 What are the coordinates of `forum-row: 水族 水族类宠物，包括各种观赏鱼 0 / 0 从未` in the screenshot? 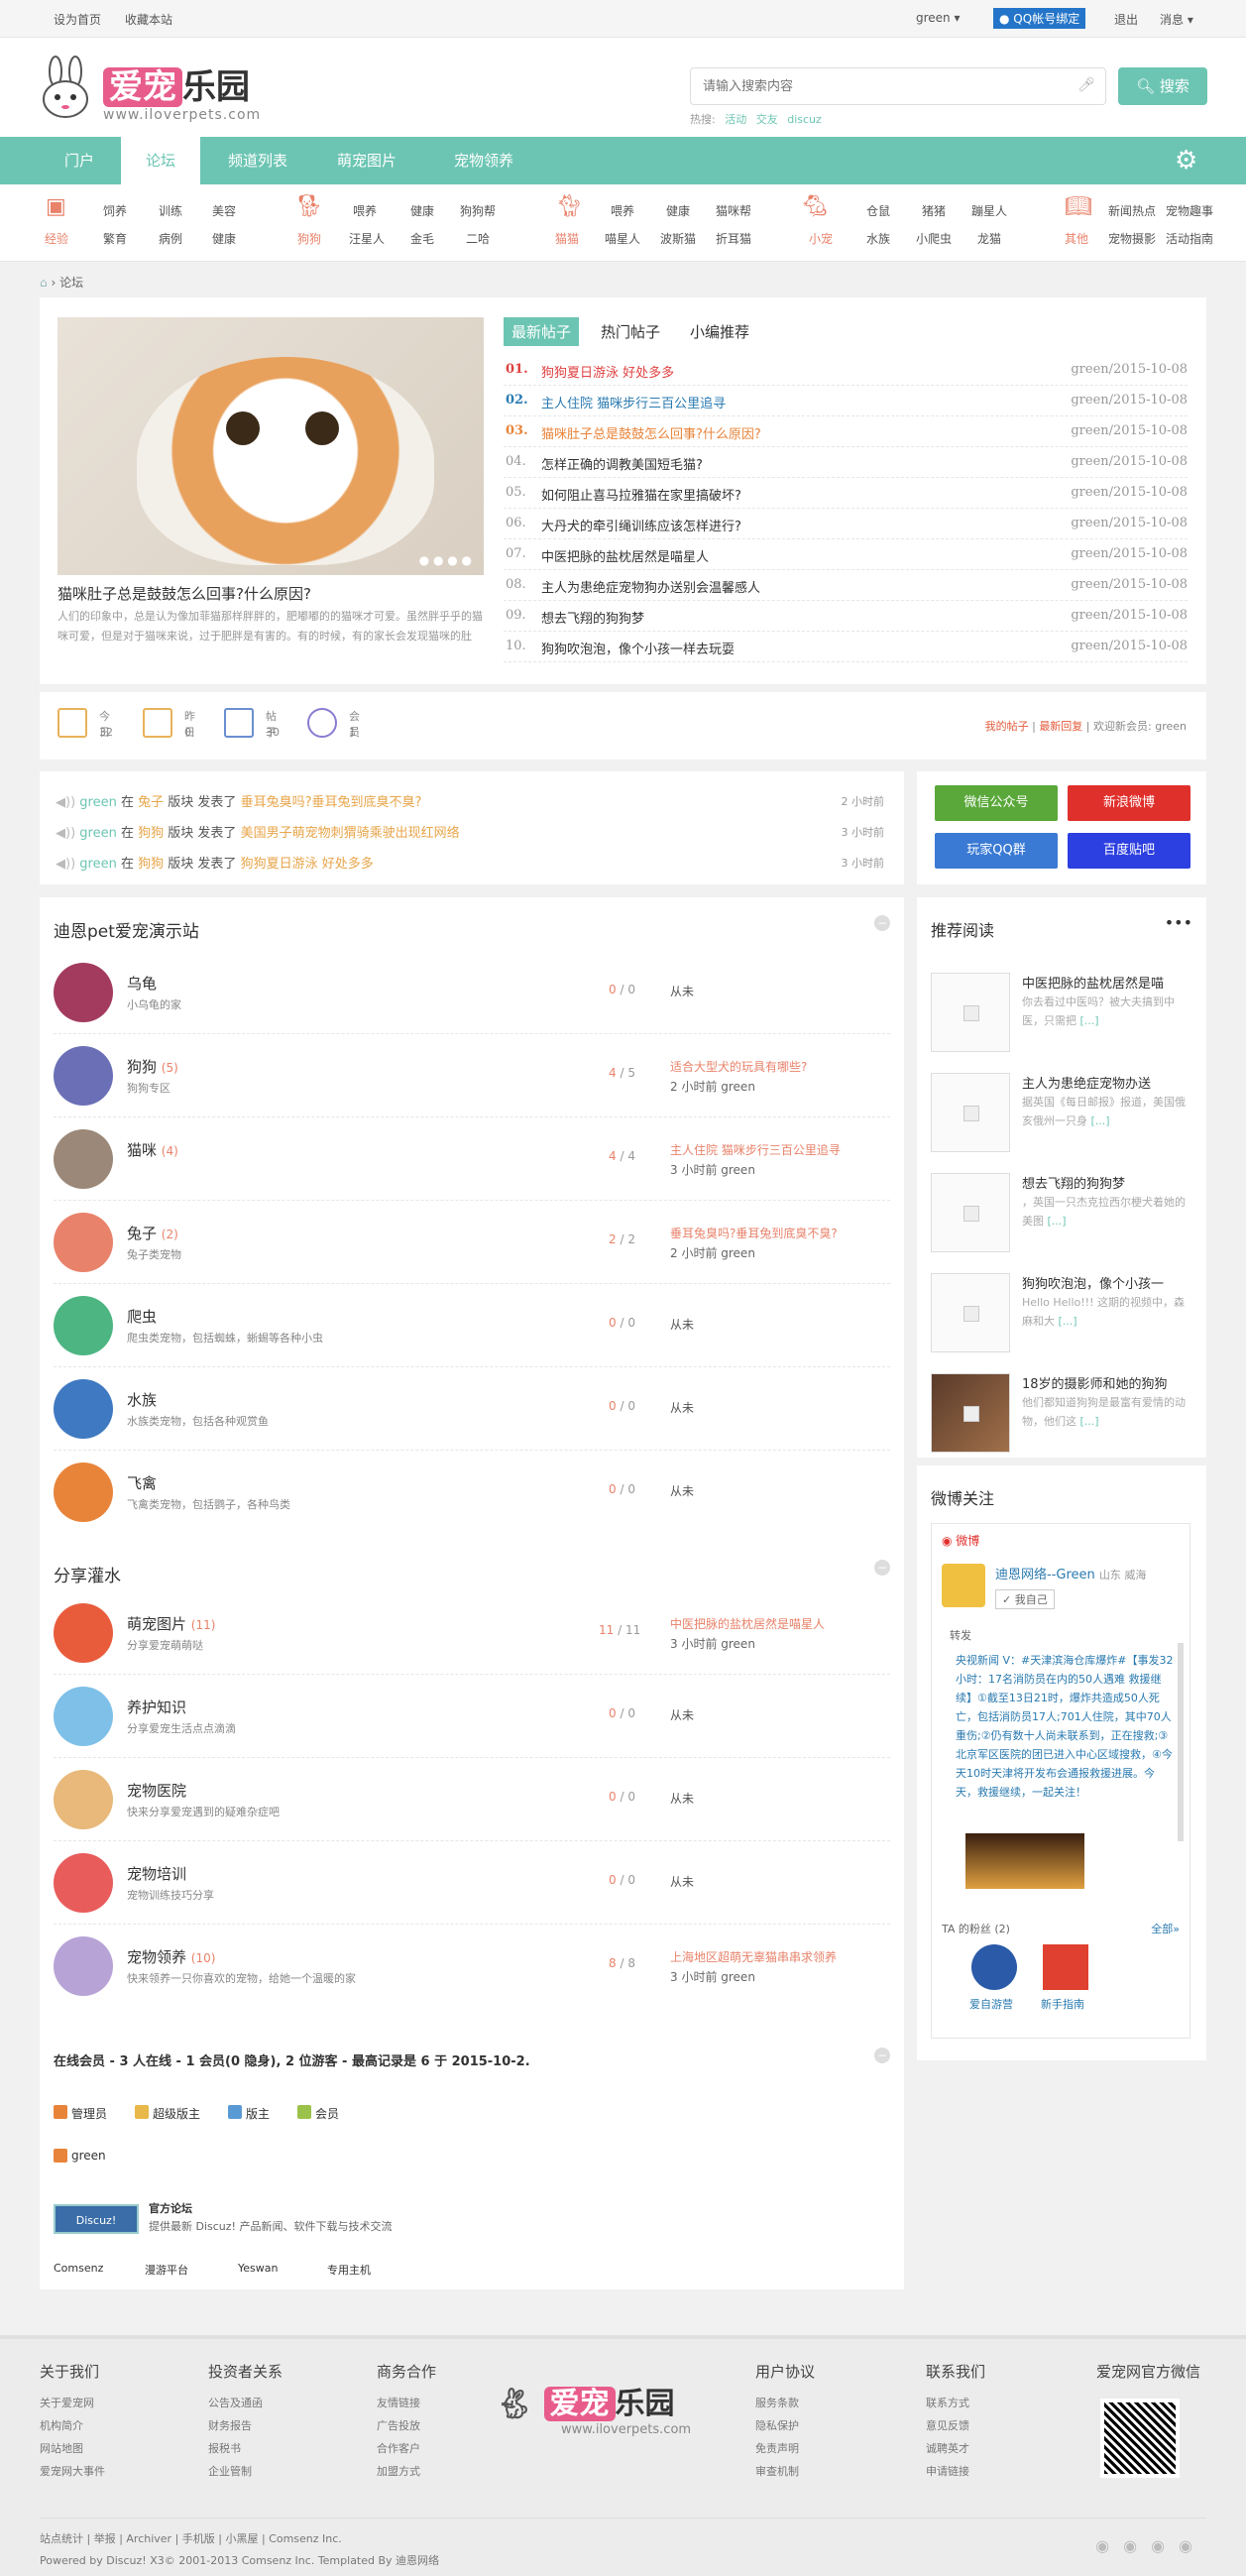 It's located at (472, 1409).